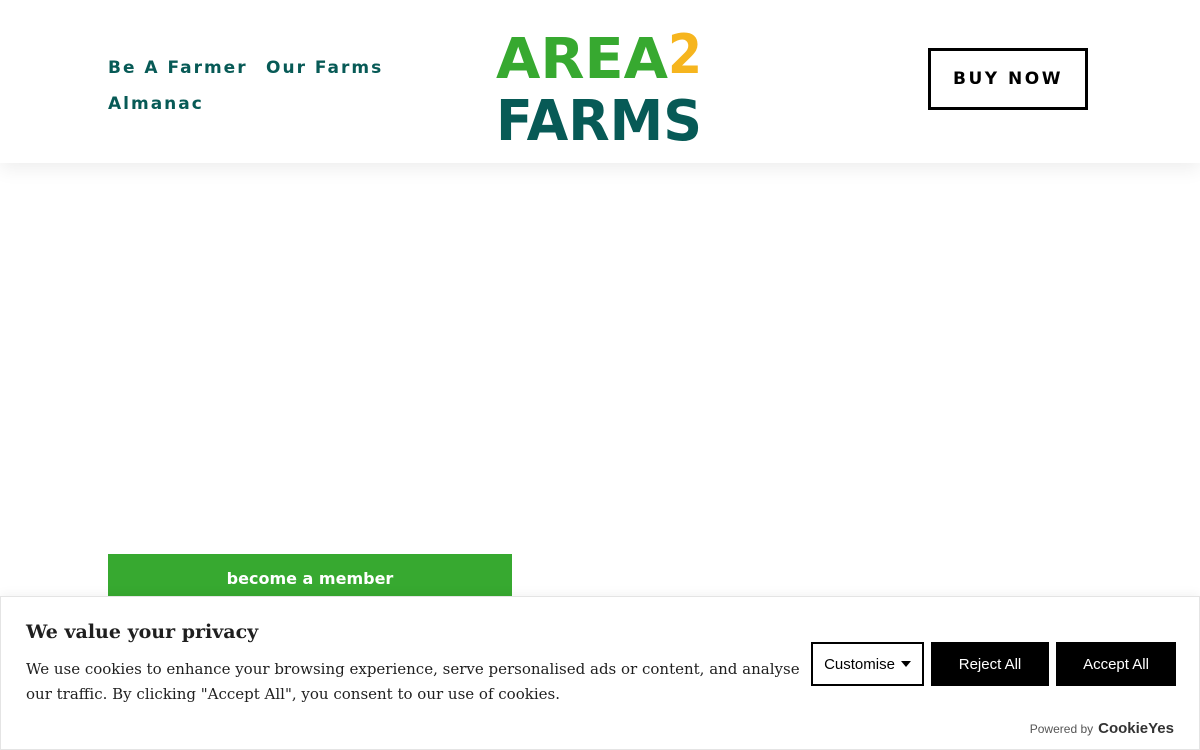 The image size is (1200, 750). I want to click on cookieyes-logo: CookieYes, so click(1136, 728).